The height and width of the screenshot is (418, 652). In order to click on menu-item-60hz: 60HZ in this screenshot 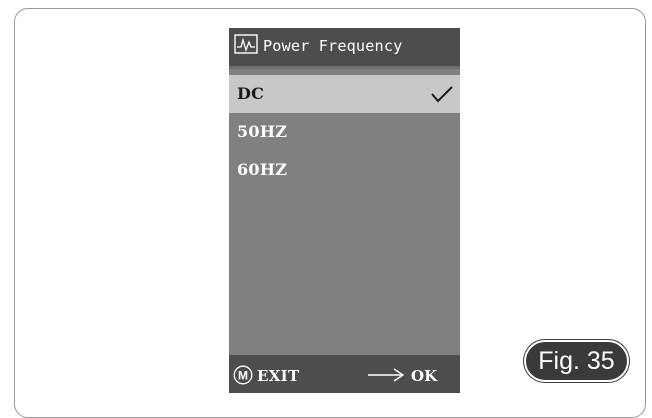, I will do `click(344, 170)`.